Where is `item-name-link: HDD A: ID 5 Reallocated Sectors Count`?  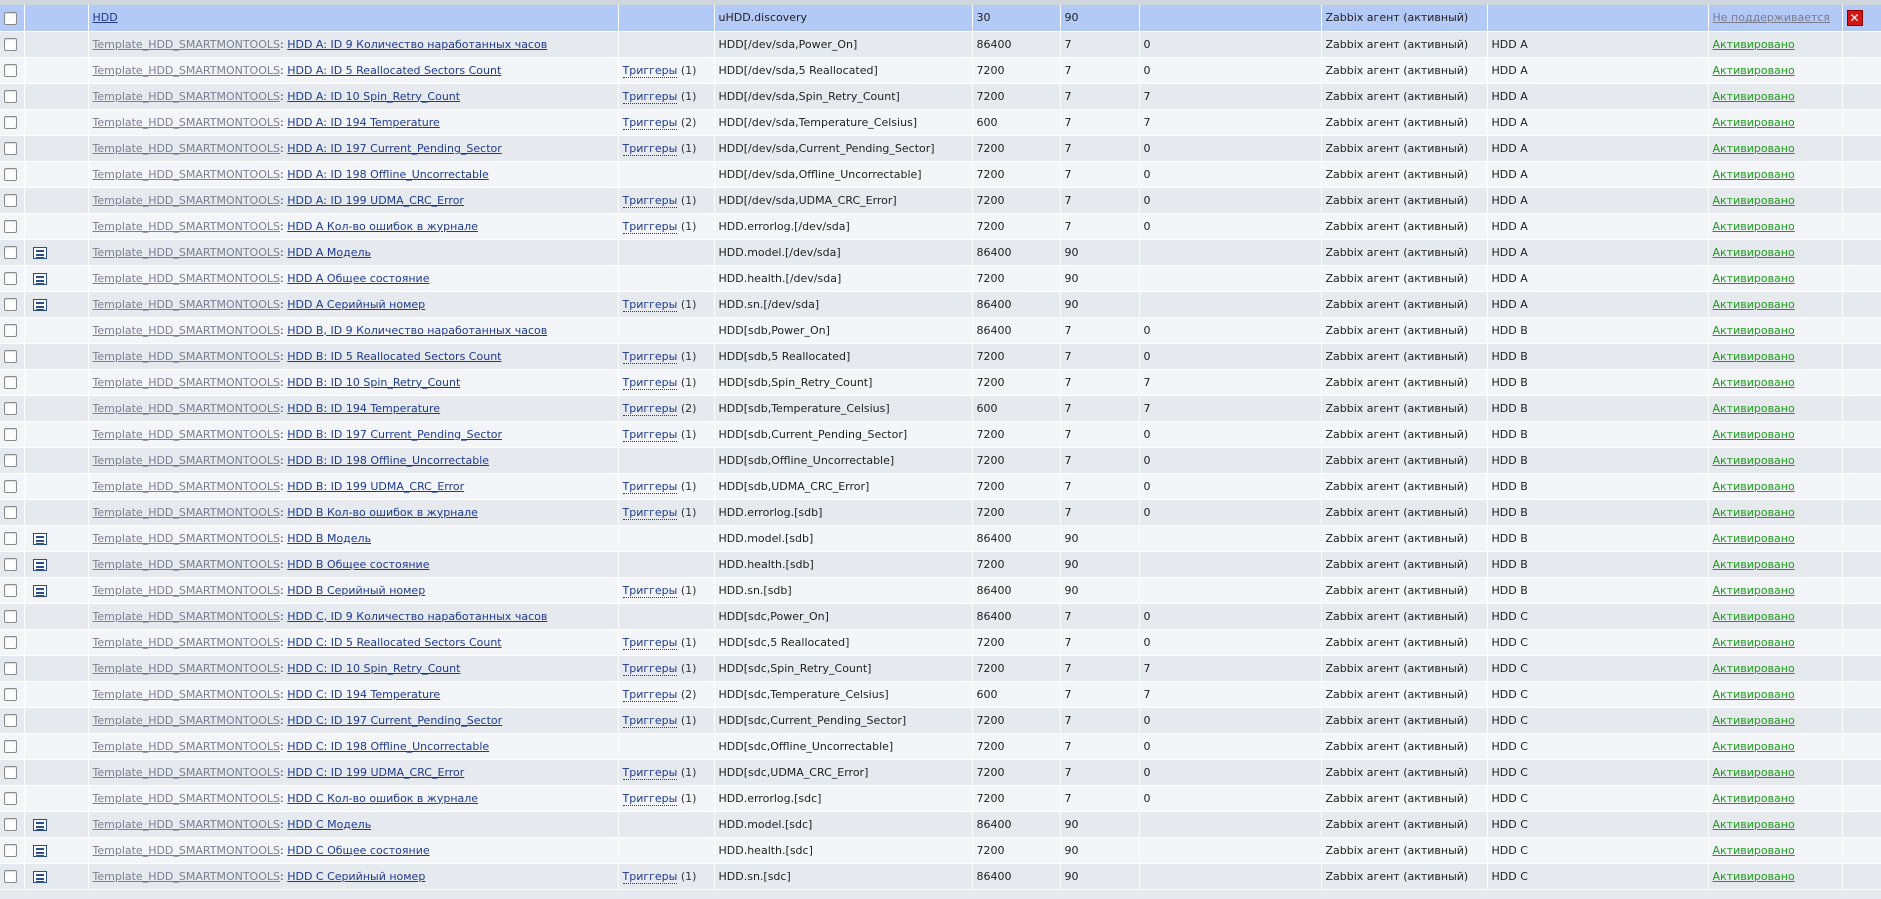
item-name-link: HDD A: ID 5 Reallocated Sectors Count is located at coordinates (394, 70).